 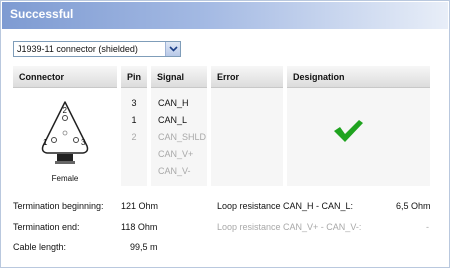 What do you see at coordinates (65, 132) in the screenshot?
I see `connector-pinout-icon: 2 1 3` at bounding box center [65, 132].